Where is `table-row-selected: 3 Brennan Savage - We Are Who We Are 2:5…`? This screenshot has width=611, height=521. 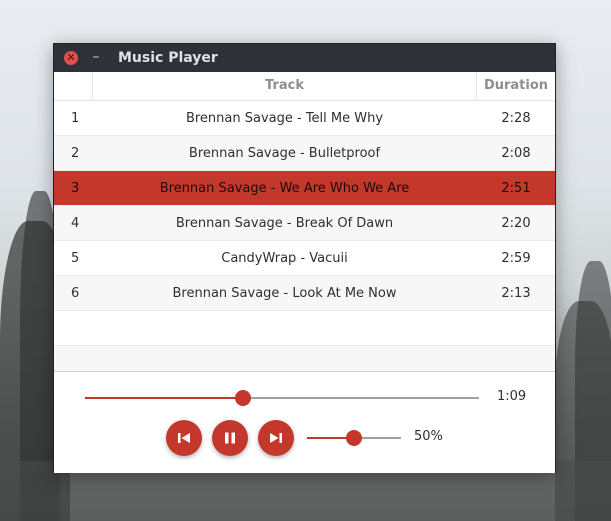
table-row-selected: 3 Brennan Savage - We Are Who We Are 2:5… is located at coordinates (304, 188).